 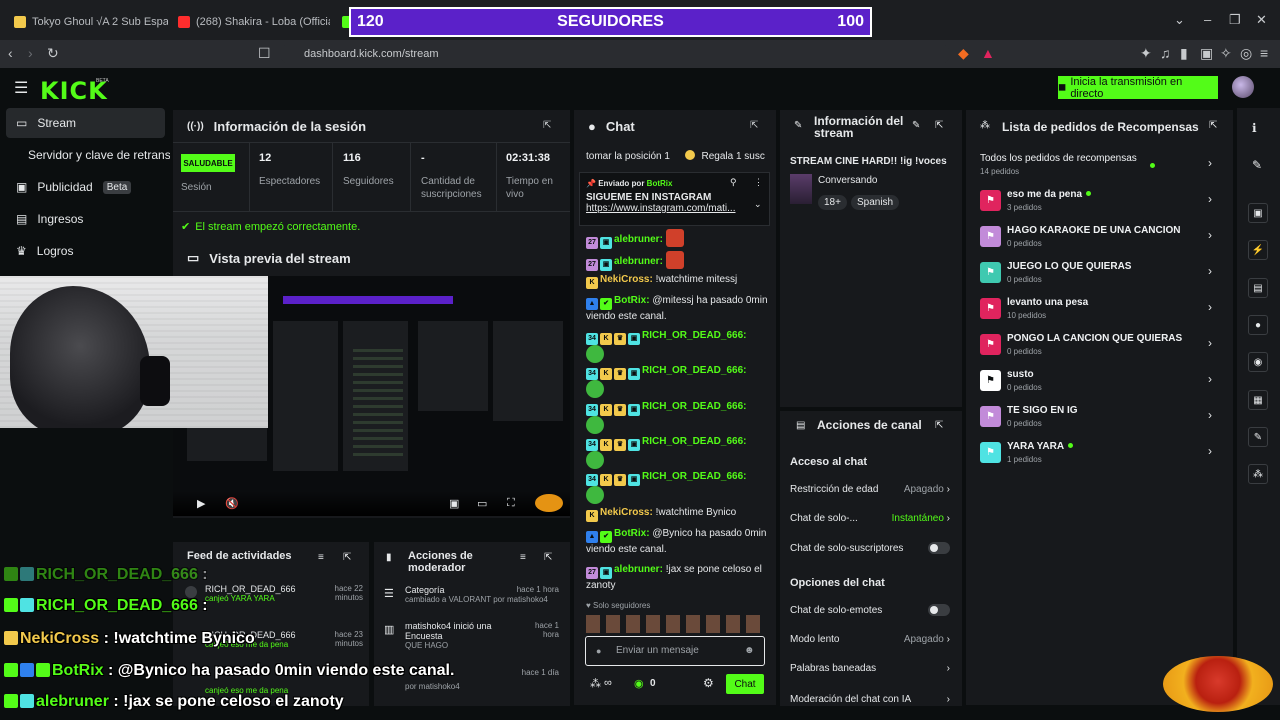 I want to click on hamburger-menu-icon: ☰, so click(x=21, y=88).